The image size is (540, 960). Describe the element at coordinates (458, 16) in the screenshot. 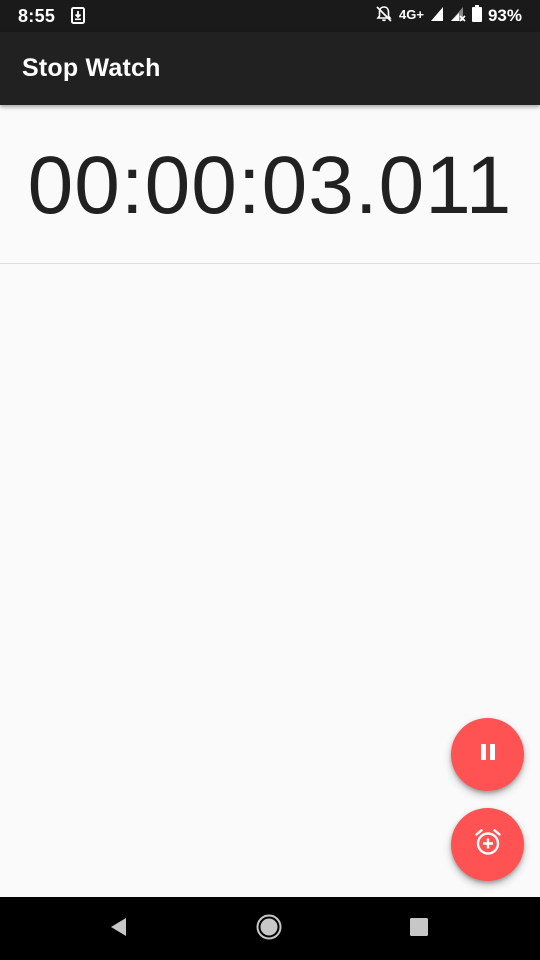

I see `signal-no-data-icon` at that location.